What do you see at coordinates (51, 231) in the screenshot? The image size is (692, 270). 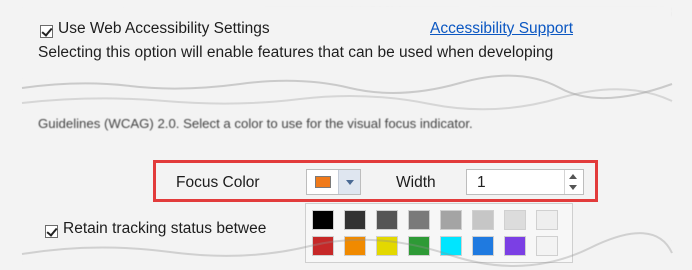 I see `retain-tracking-checkbox` at bounding box center [51, 231].